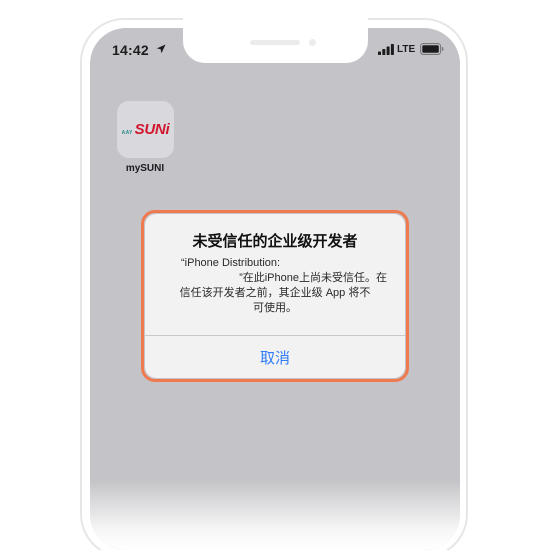 This screenshot has height=550, width=550. What do you see at coordinates (161, 49) in the screenshot?
I see `location-arrow-icon` at bounding box center [161, 49].